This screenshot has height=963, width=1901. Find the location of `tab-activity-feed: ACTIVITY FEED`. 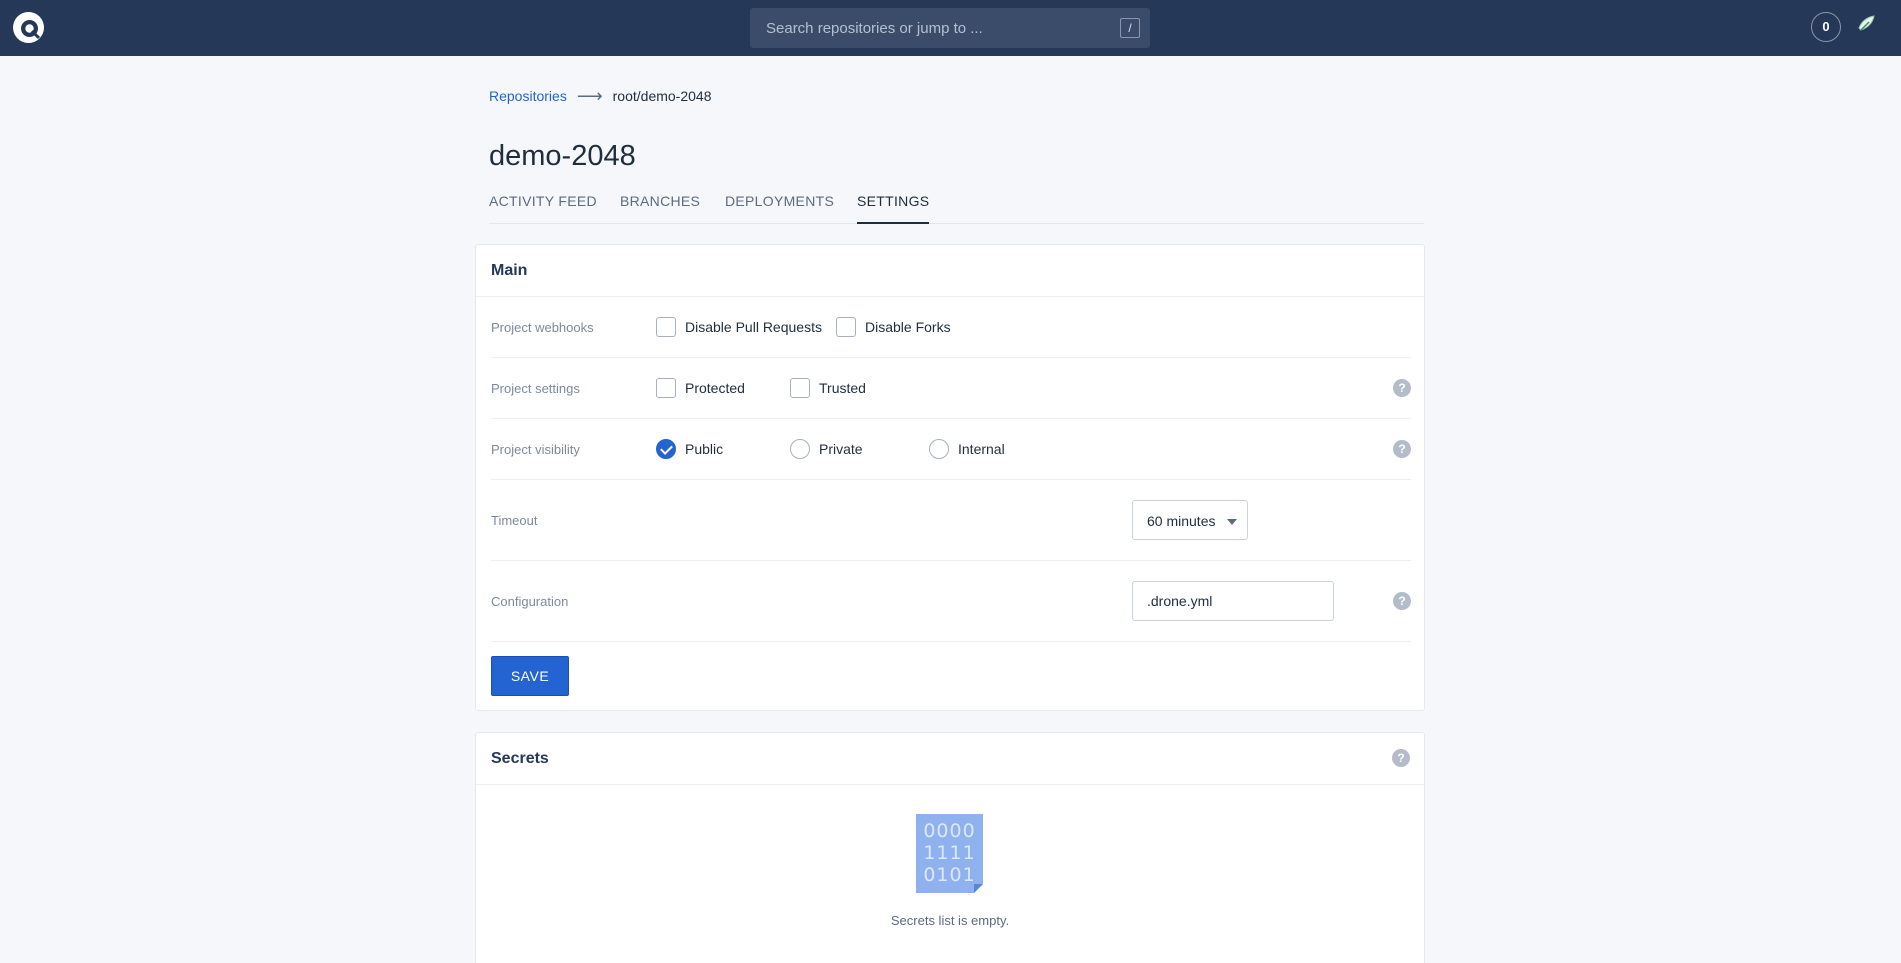

tab-activity-feed: ACTIVITY FEED is located at coordinates (543, 208).